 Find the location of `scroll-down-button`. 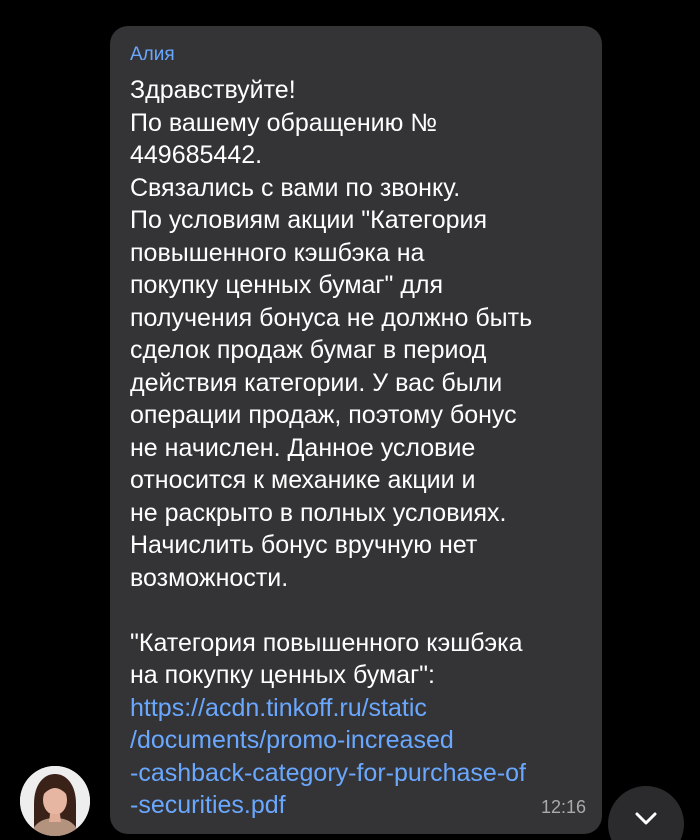

scroll-down-button is located at coordinates (646, 813).